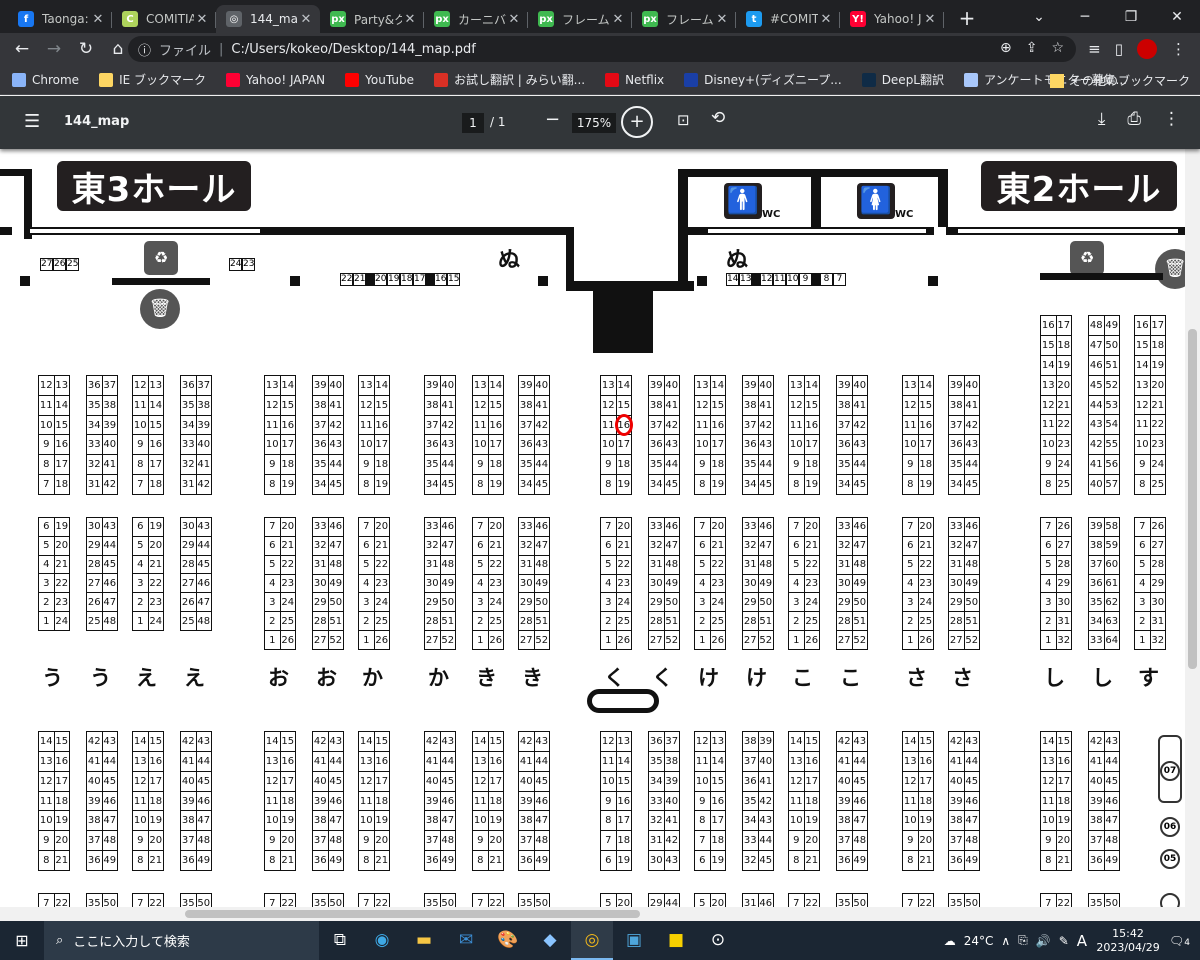  Describe the element at coordinates (287, 640) in the screenshot. I see `booth-cell: 26` at that location.